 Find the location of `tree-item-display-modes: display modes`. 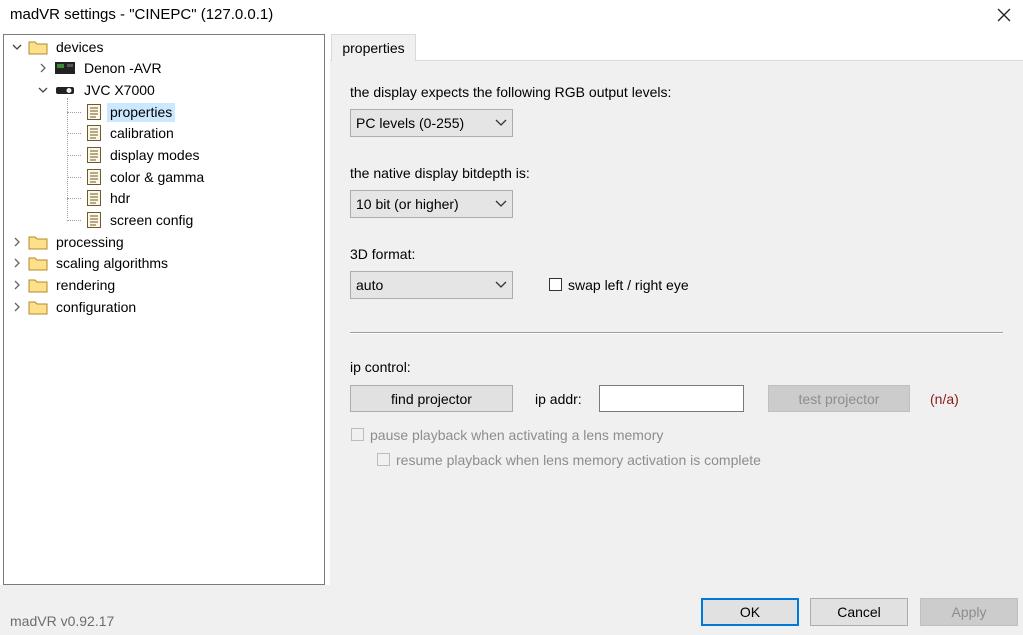

tree-item-display-modes: display modes is located at coordinates (143, 155).